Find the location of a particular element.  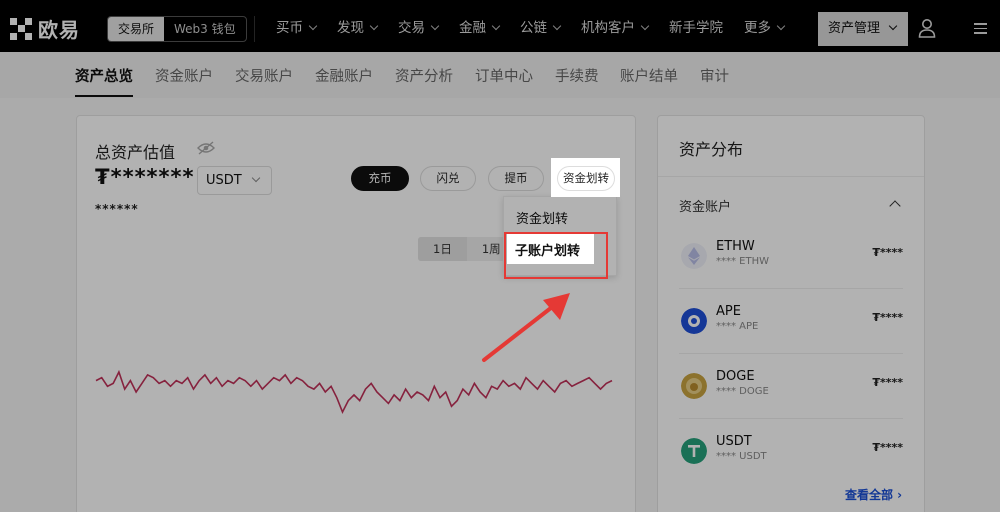

nav-discover: 发现 is located at coordinates (358, 26).